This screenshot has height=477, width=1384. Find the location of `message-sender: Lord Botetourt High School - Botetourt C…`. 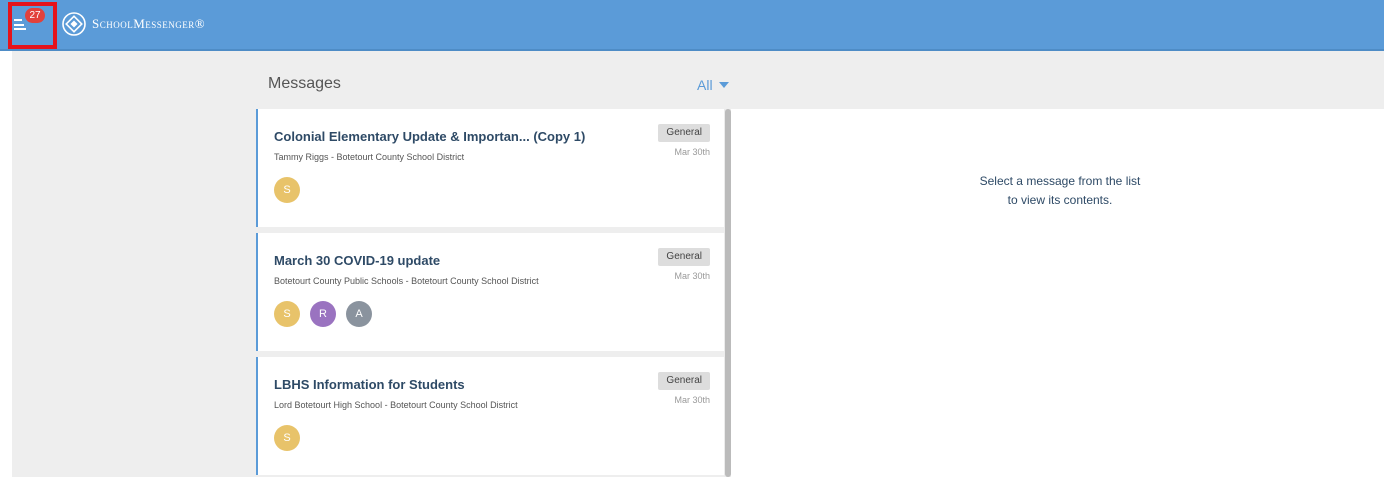

message-sender: Lord Botetourt High School - Botetourt C… is located at coordinates (396, 405).